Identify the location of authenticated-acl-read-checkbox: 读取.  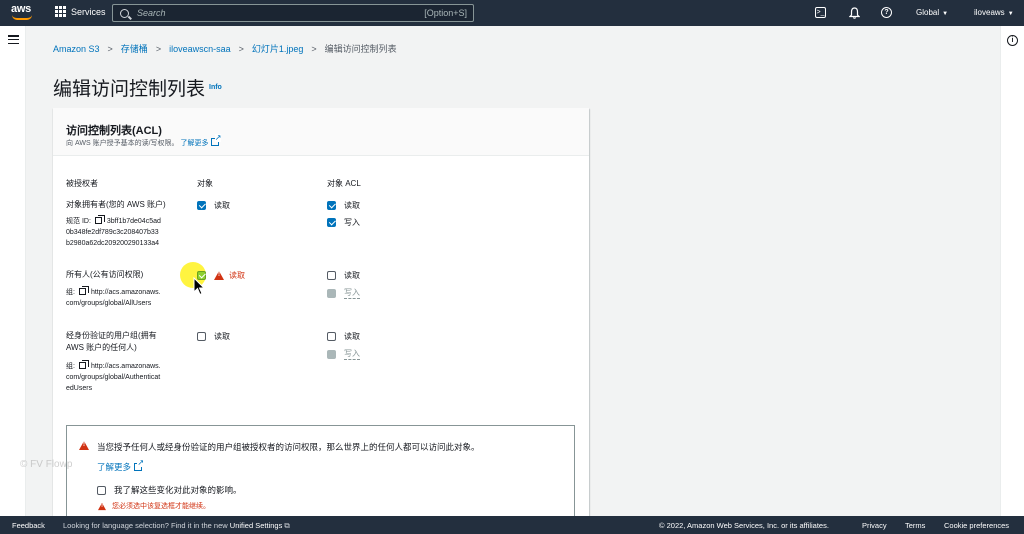
(343, 336).